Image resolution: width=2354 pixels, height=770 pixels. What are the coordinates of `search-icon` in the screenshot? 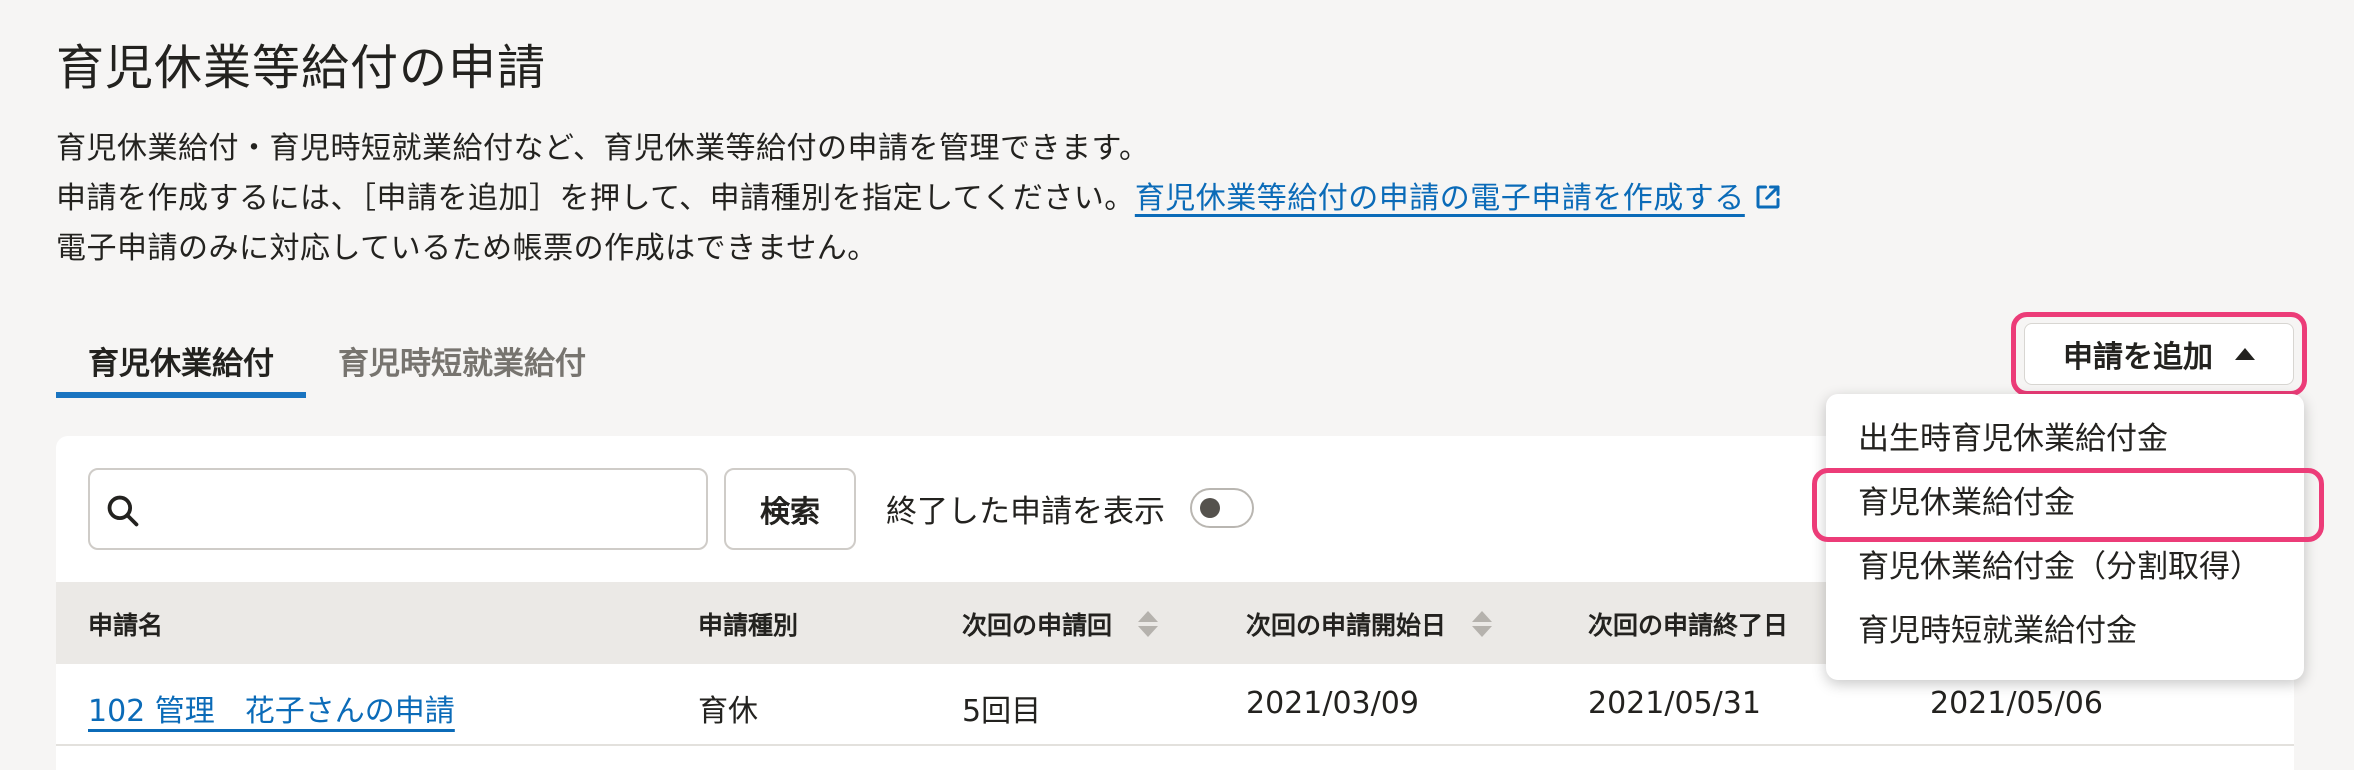 It's located at (123, 511).